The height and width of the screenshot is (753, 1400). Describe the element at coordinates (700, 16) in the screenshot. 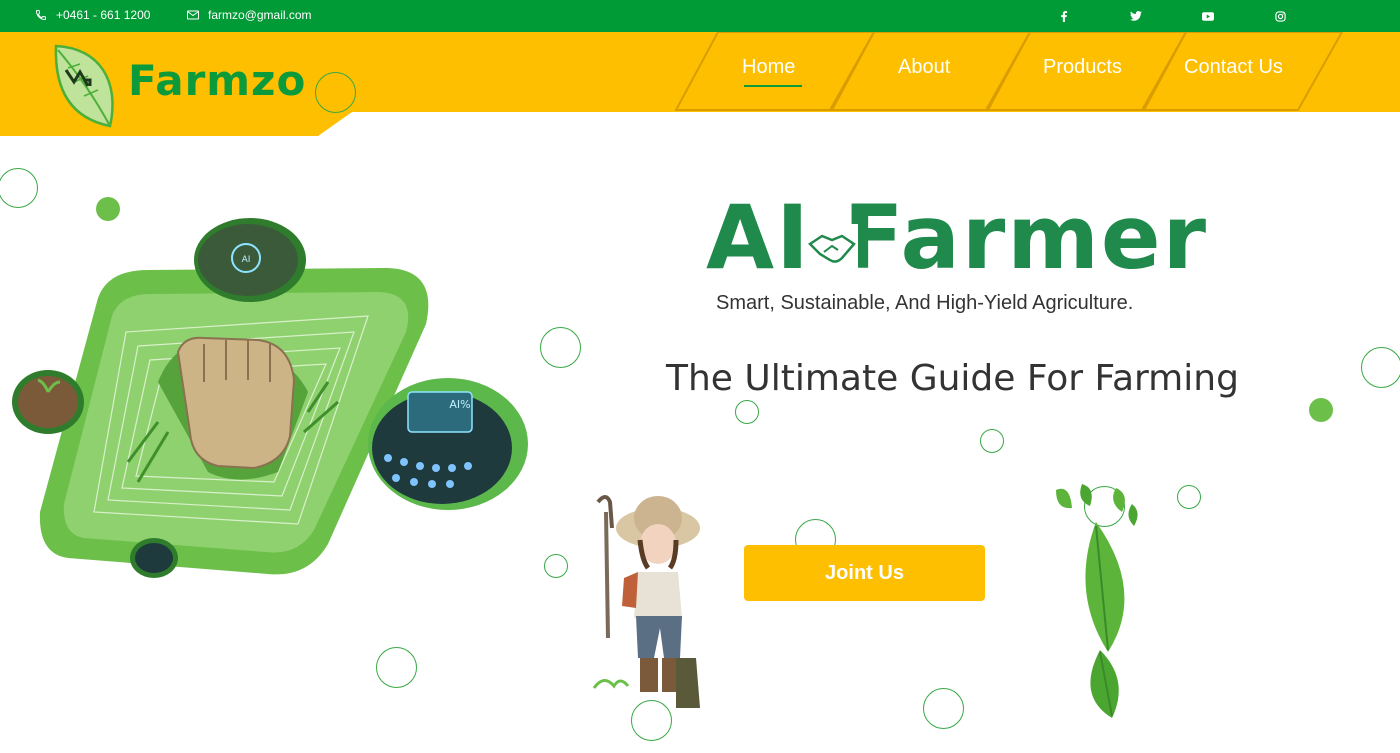

I see `top-bar: +0461 - 661 1200 farmzo@gmail.com` at that location.